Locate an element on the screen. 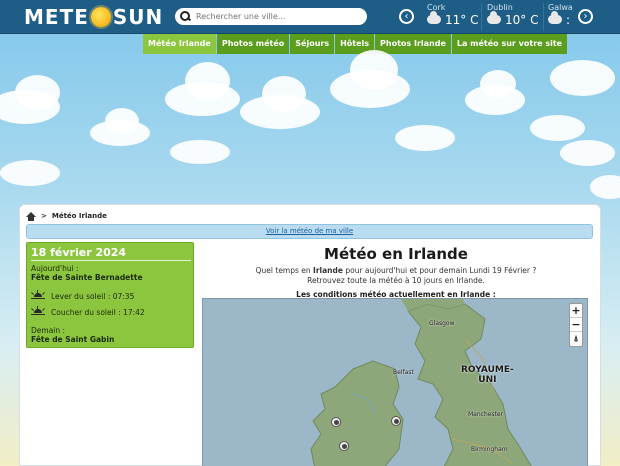  cloud-sun-icon is located at coordinates (434, 17).